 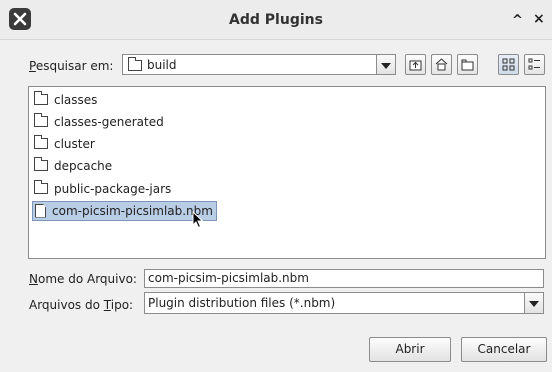 I want to click on details-view-button, so click(x=534, y=64).